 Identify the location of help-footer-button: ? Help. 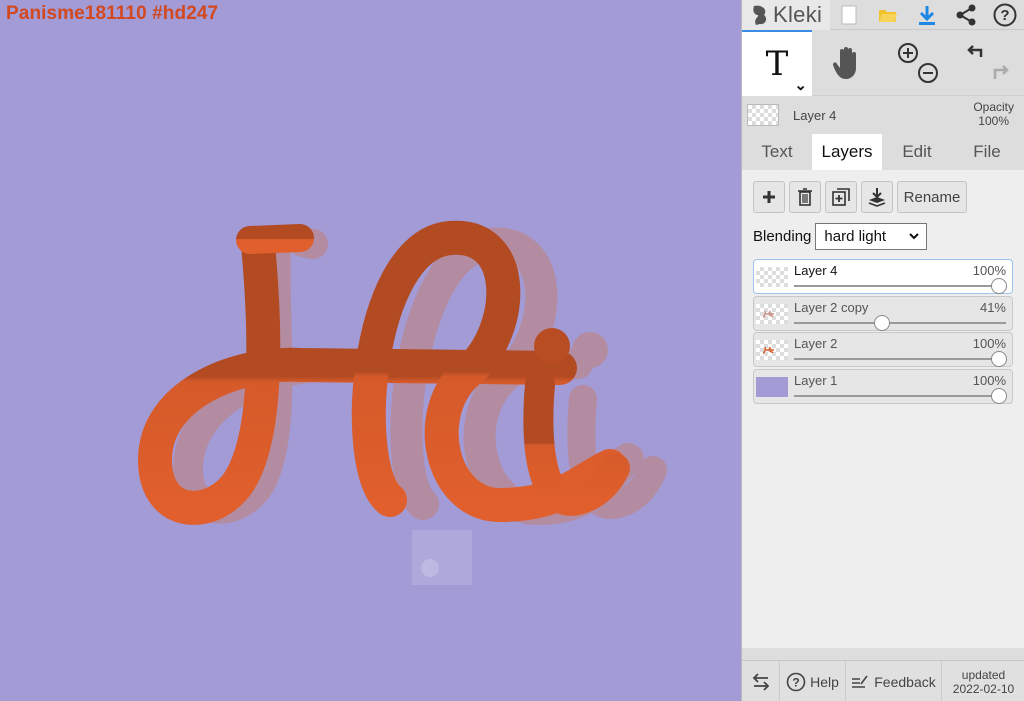
(813, 681).